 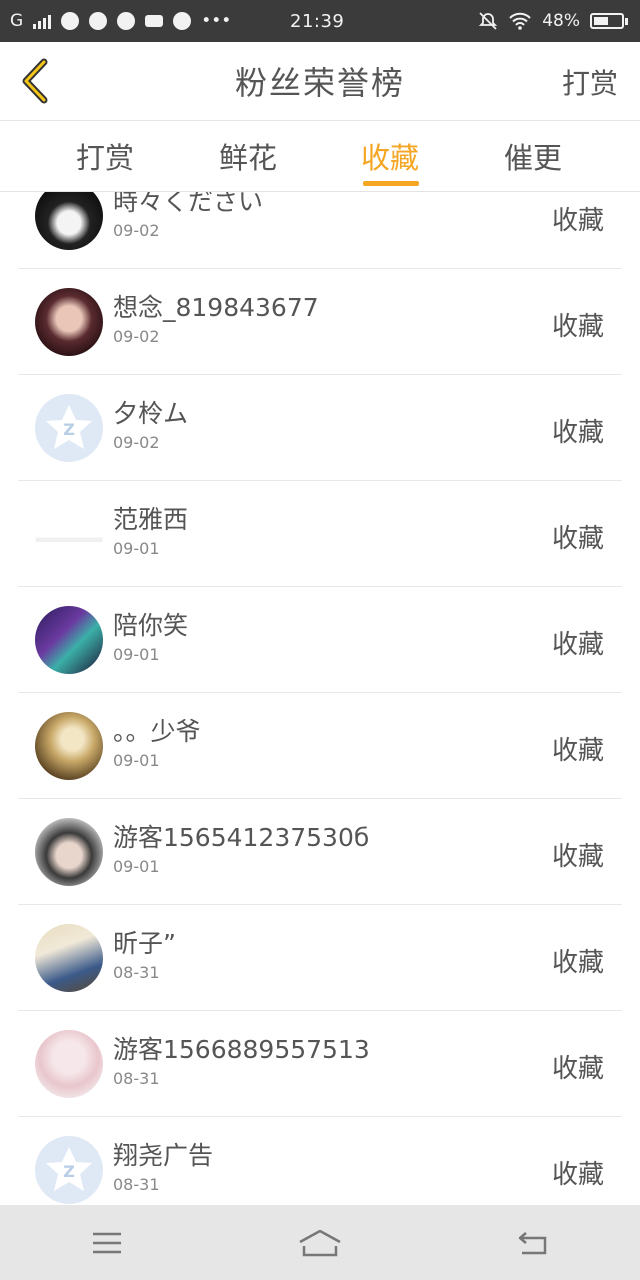 I want to click on active-tab-indicator, so click(x=391, y=183).